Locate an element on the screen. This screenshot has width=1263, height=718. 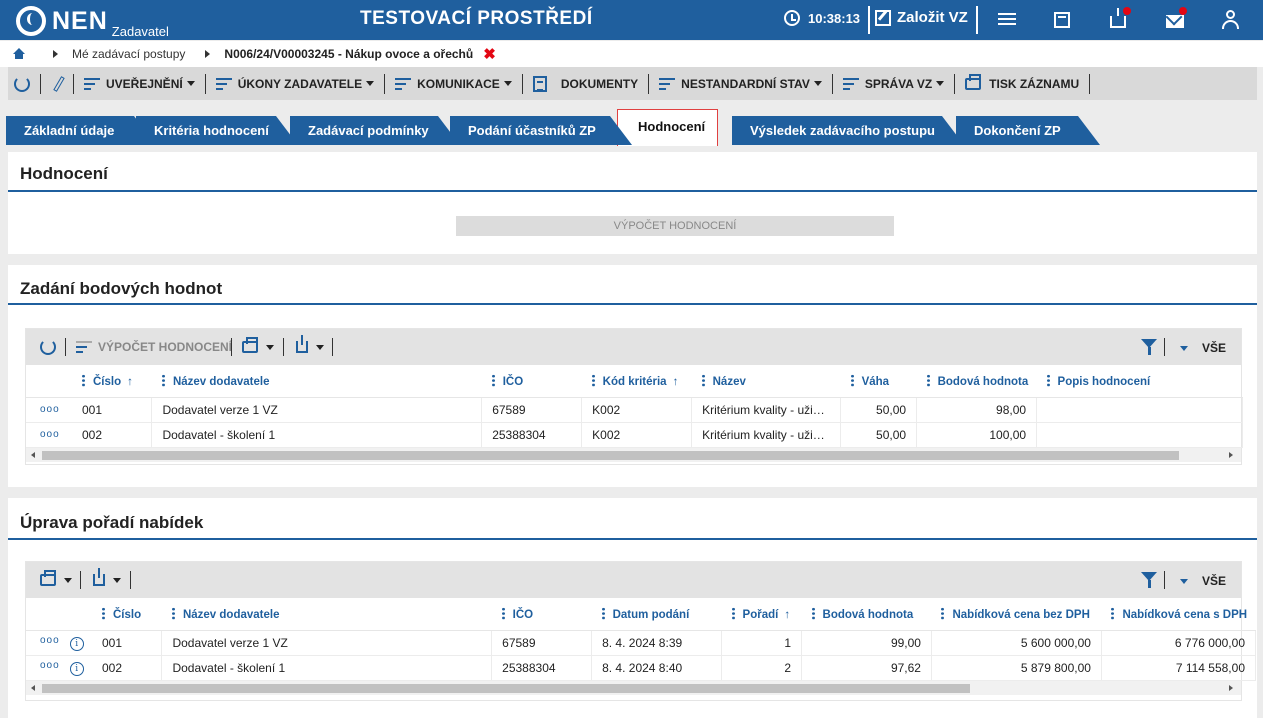
view-all-label: VŠE is located at coordinates (1214, 581).